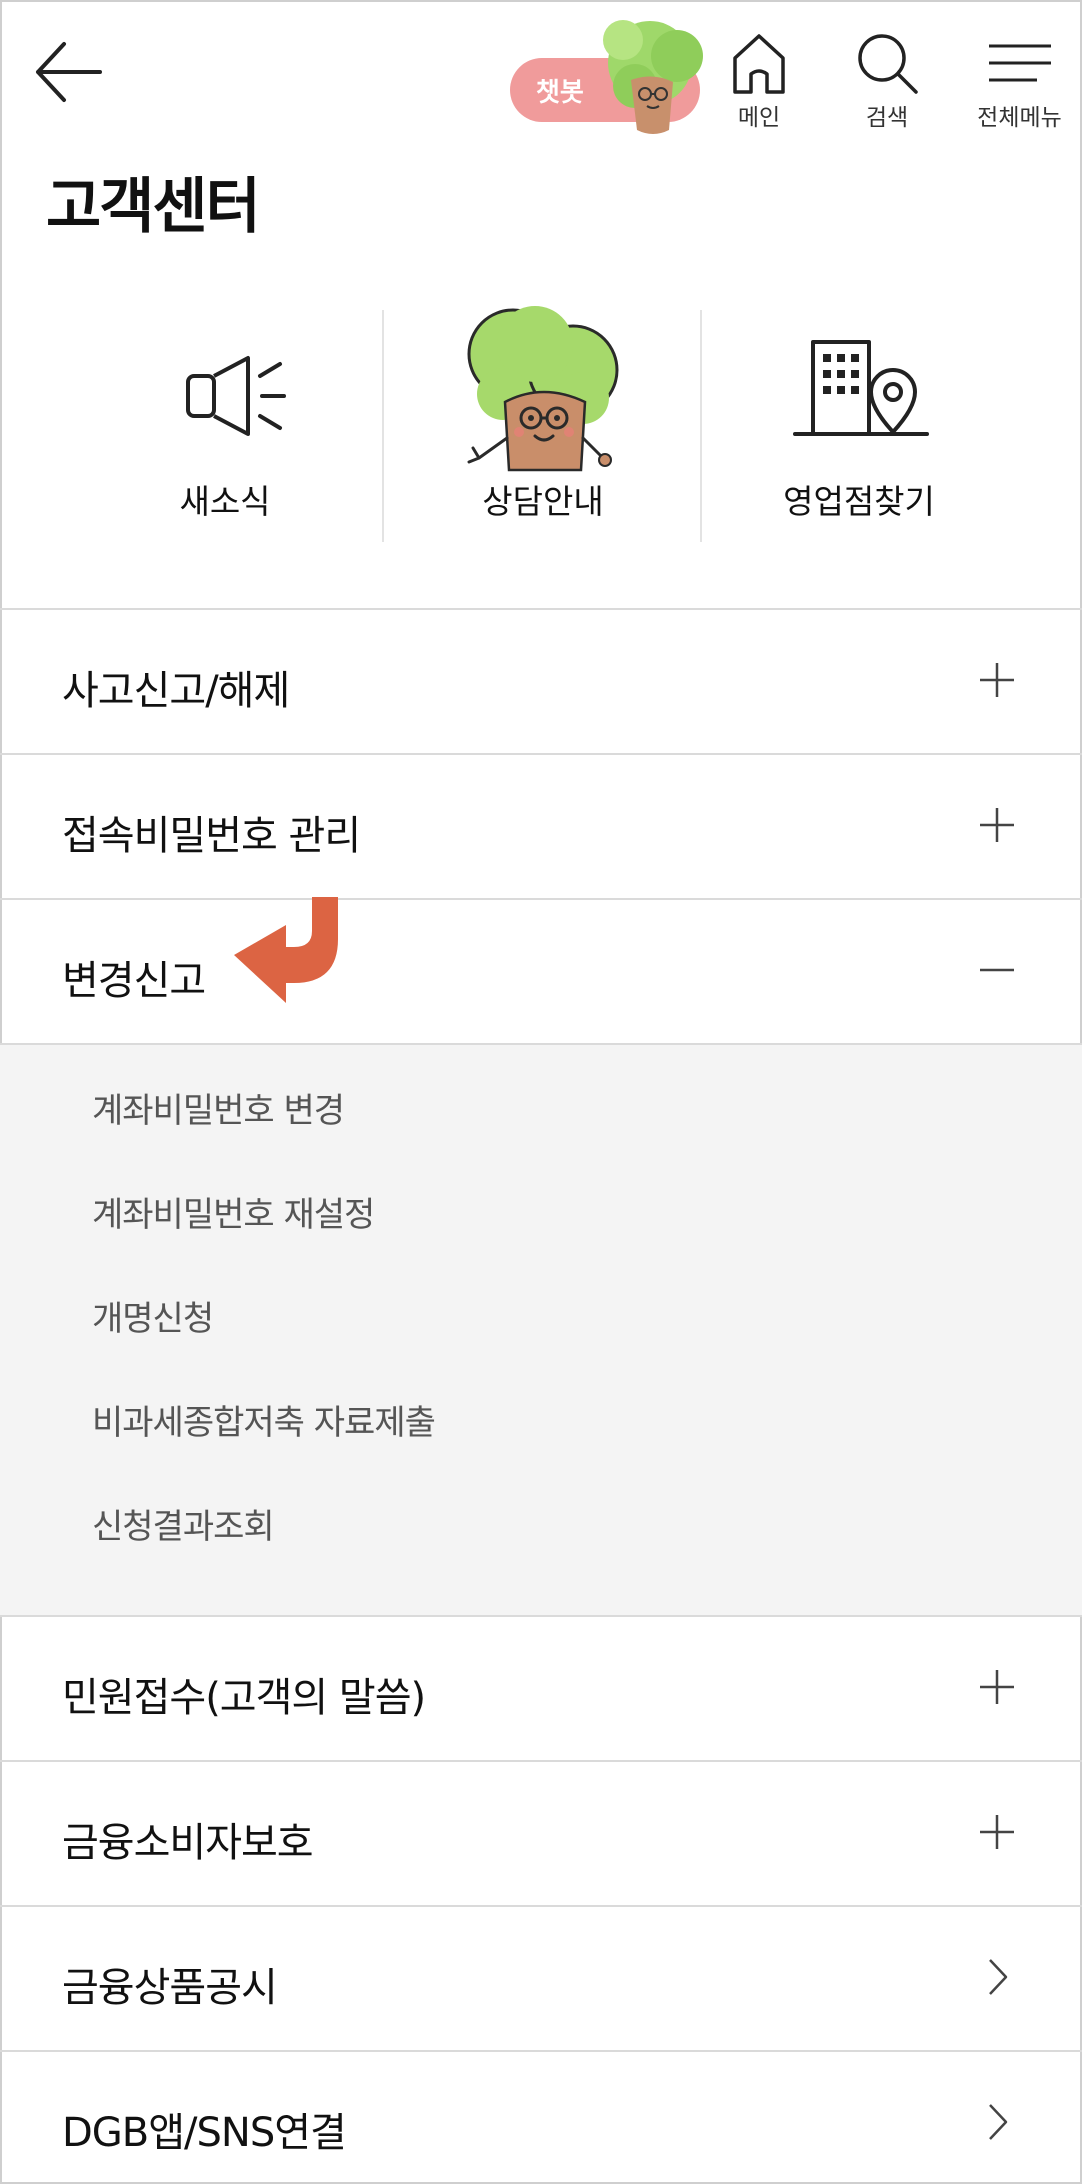 The width and height of the screenshot is (1082, 2184). Describe the element at coordinates (541, 1551) in the screenshot. I see `submenu-item: 신청결과조회` at that location.